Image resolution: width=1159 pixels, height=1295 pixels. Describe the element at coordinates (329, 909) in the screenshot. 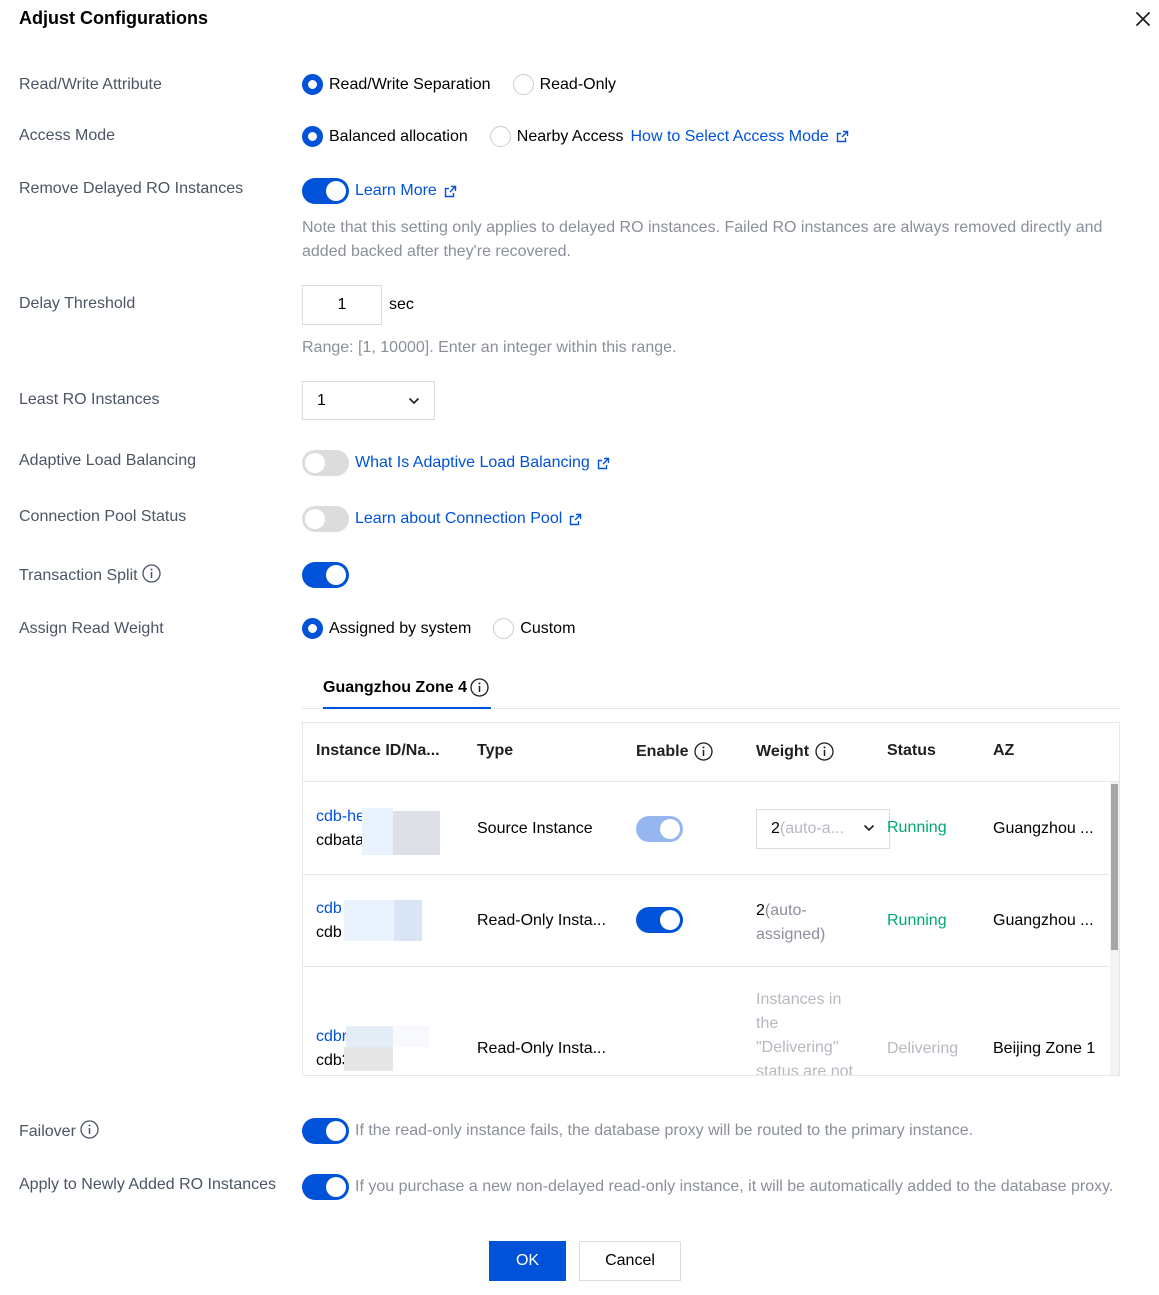

I see `instance-id-link: cdb` at that location.